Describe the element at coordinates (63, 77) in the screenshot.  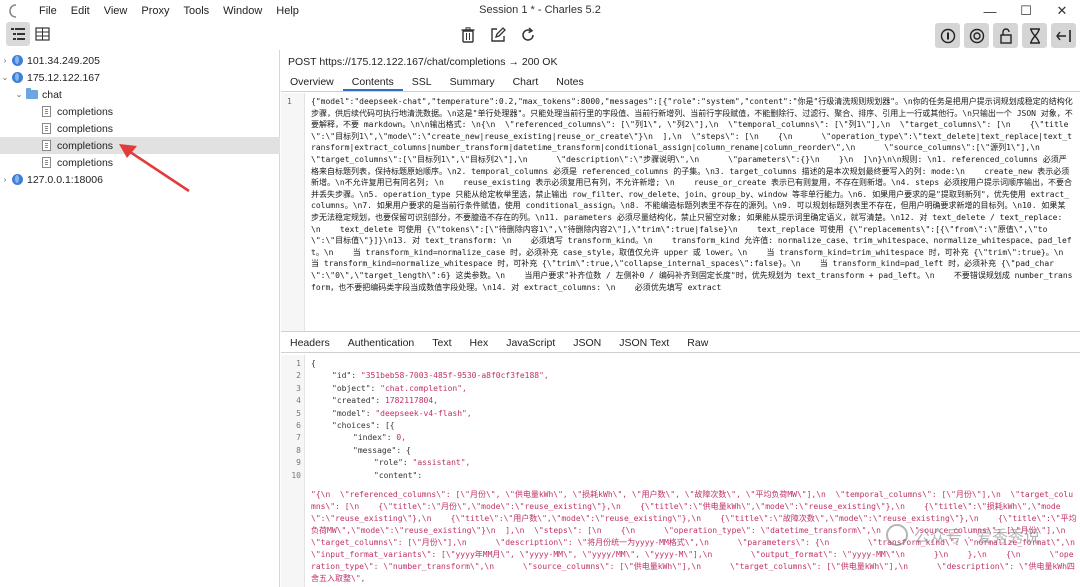
I see `tree-label: 175.12.122.167` at that location.